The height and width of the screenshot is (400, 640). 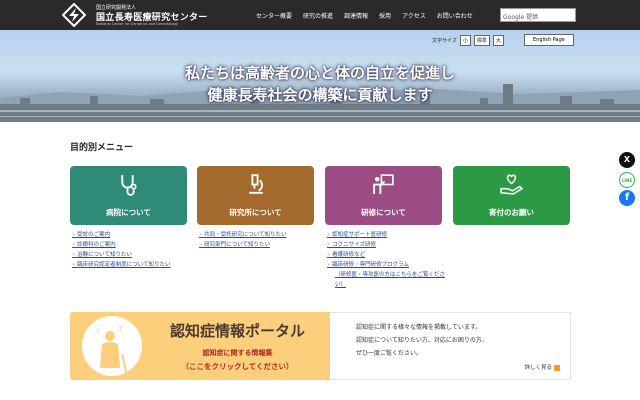 What do you see at coordinates (498, 40) in the screenshot?
I see `font-size-large: 大` at bounding box center [498, 40].